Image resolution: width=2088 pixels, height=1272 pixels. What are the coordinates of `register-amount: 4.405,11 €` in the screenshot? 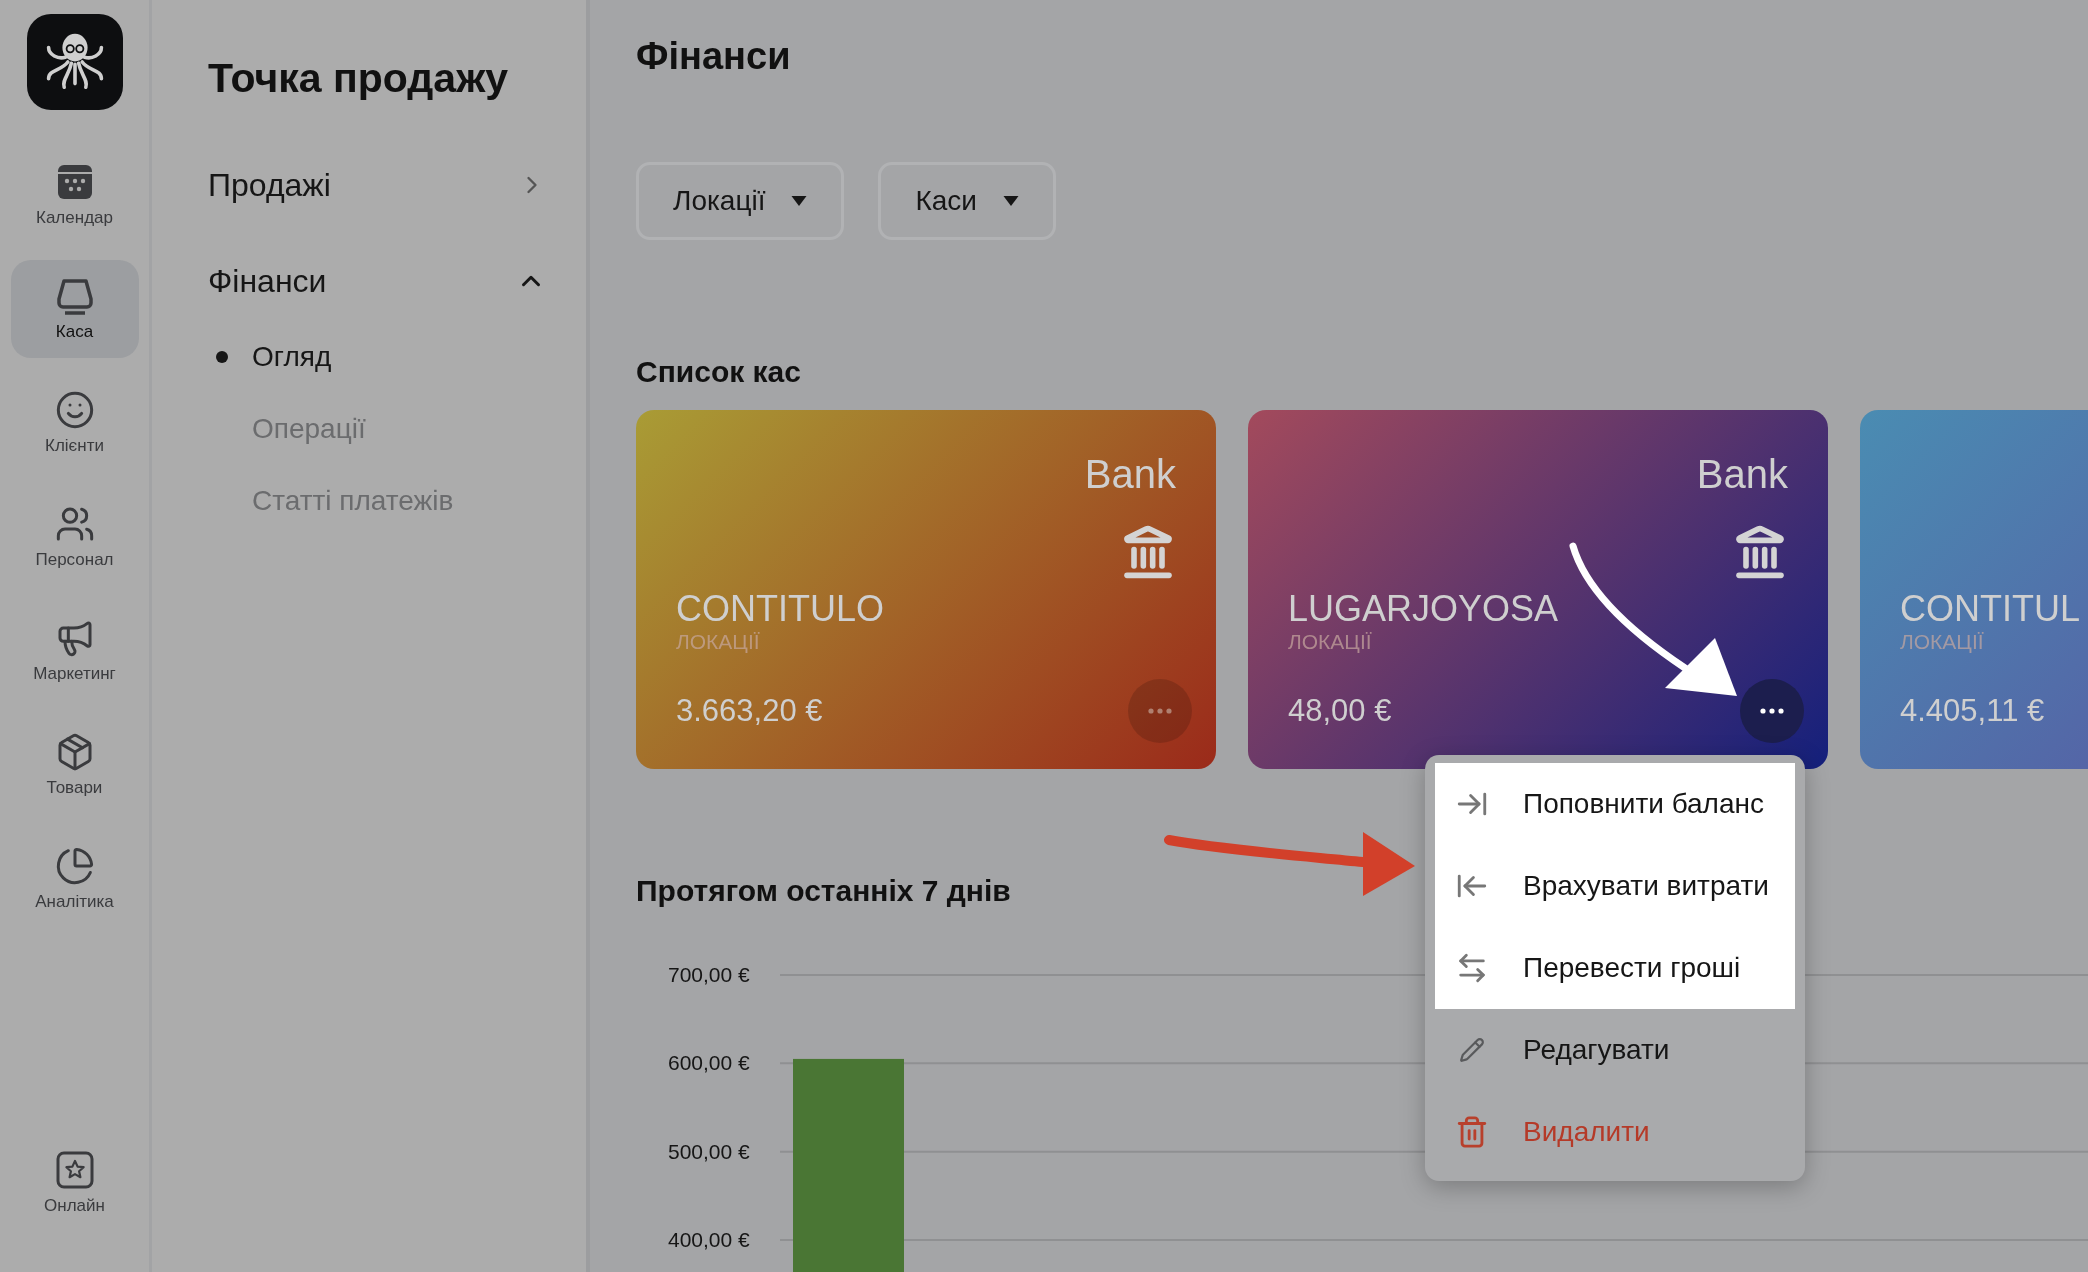 It's located at (1972, 711).